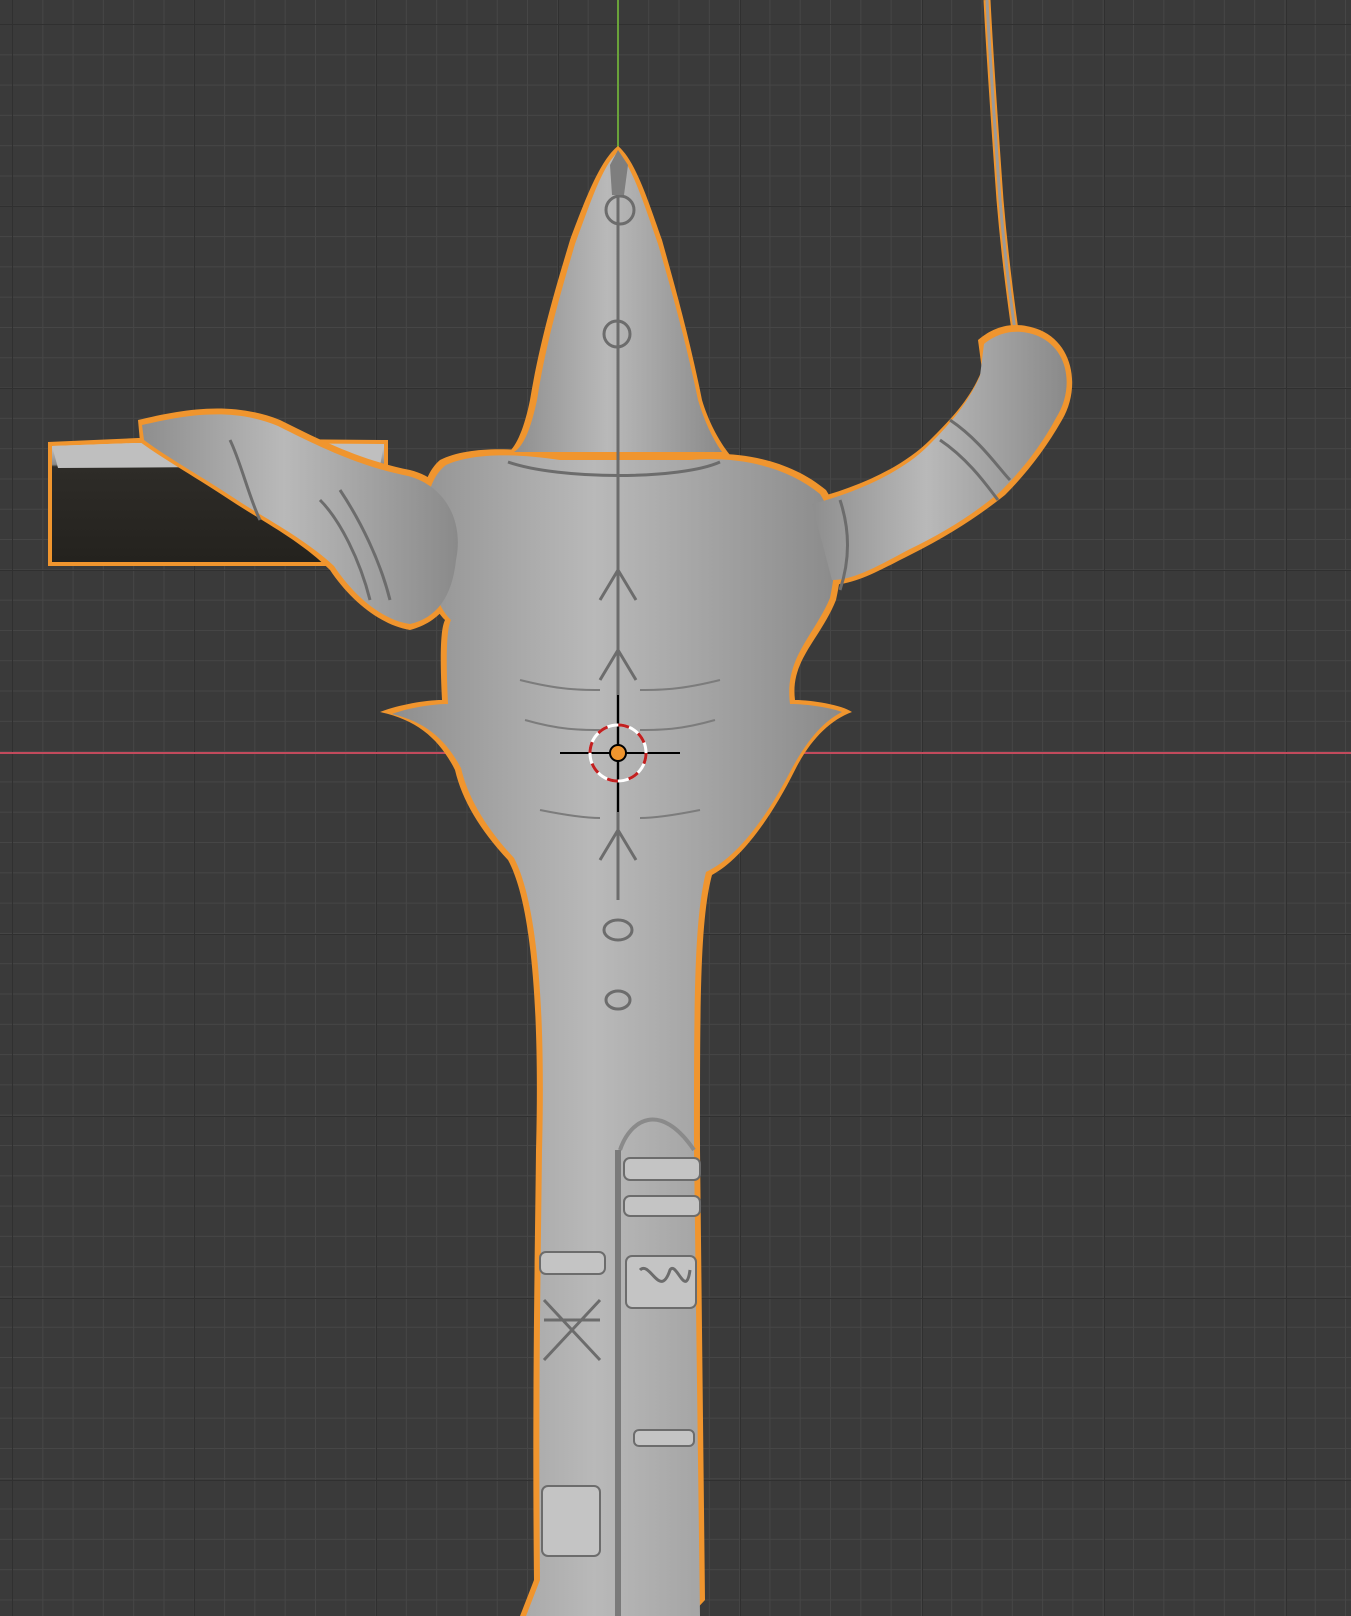 This screenshot has height=1616, width=1351. Describe the element at coordinates (1002, 176) in the screenshot. I see `whip-object` at that location.